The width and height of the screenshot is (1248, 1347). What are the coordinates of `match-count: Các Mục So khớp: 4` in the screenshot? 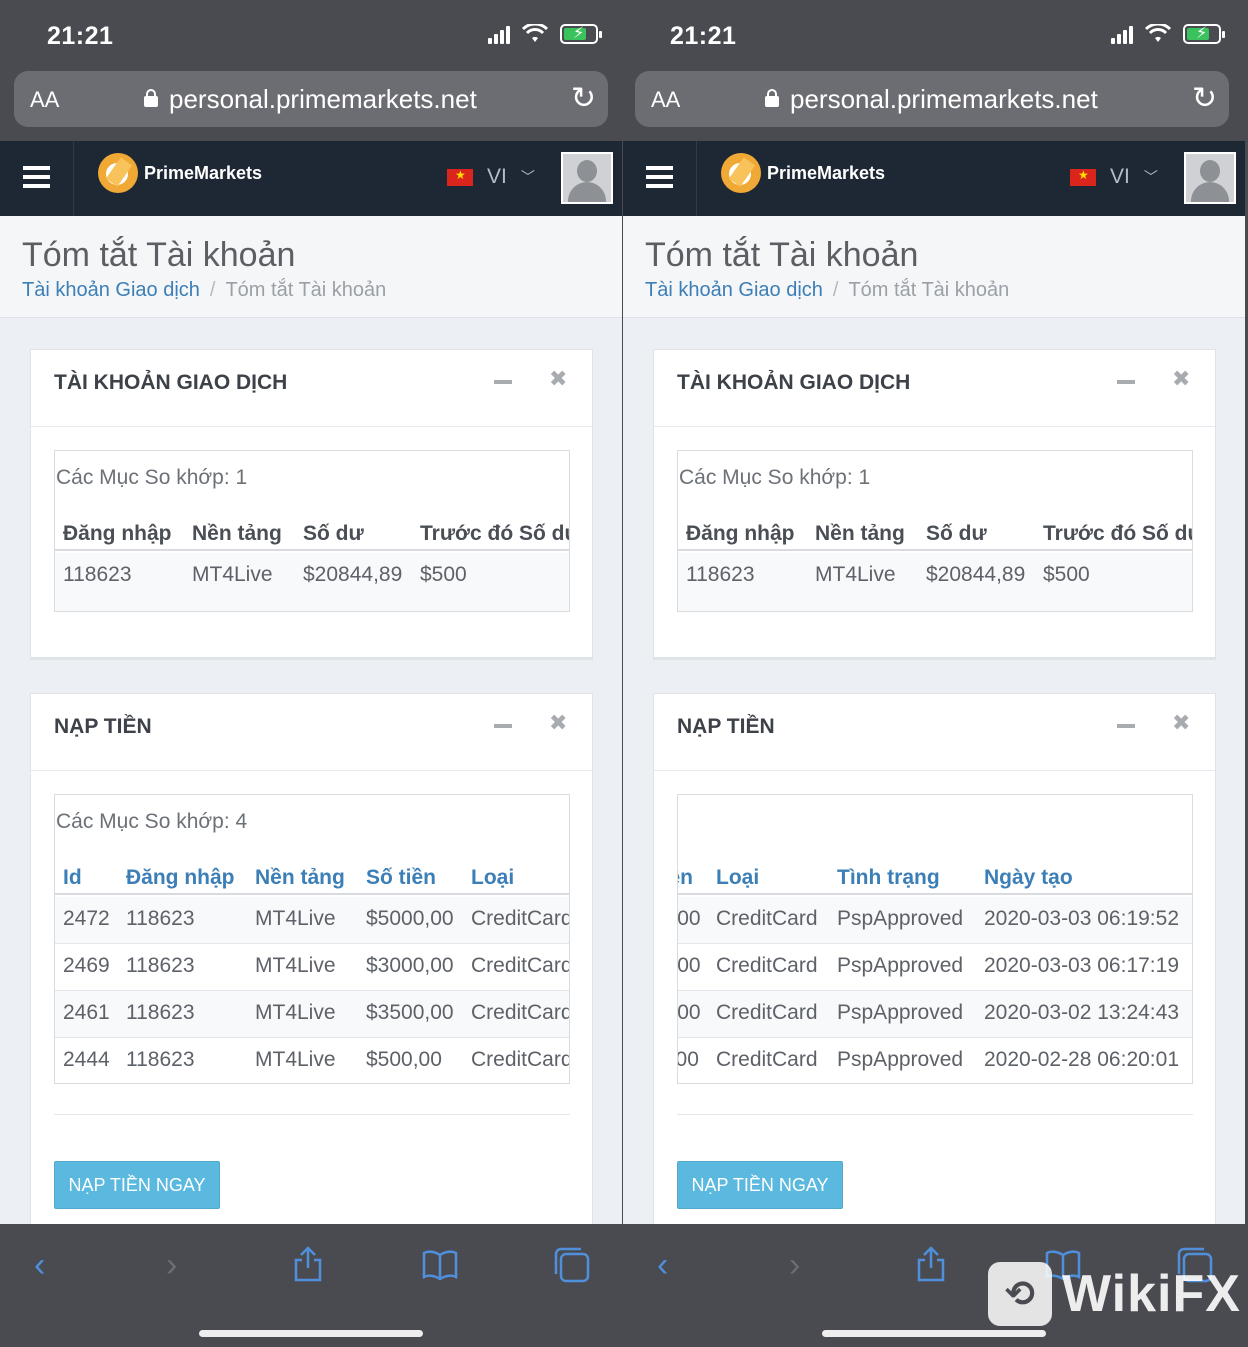 It's located at (152, 821).